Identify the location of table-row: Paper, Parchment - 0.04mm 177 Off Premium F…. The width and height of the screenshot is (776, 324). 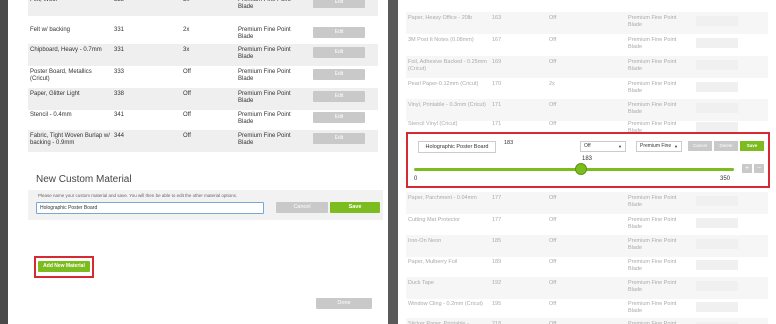
(587, 203).